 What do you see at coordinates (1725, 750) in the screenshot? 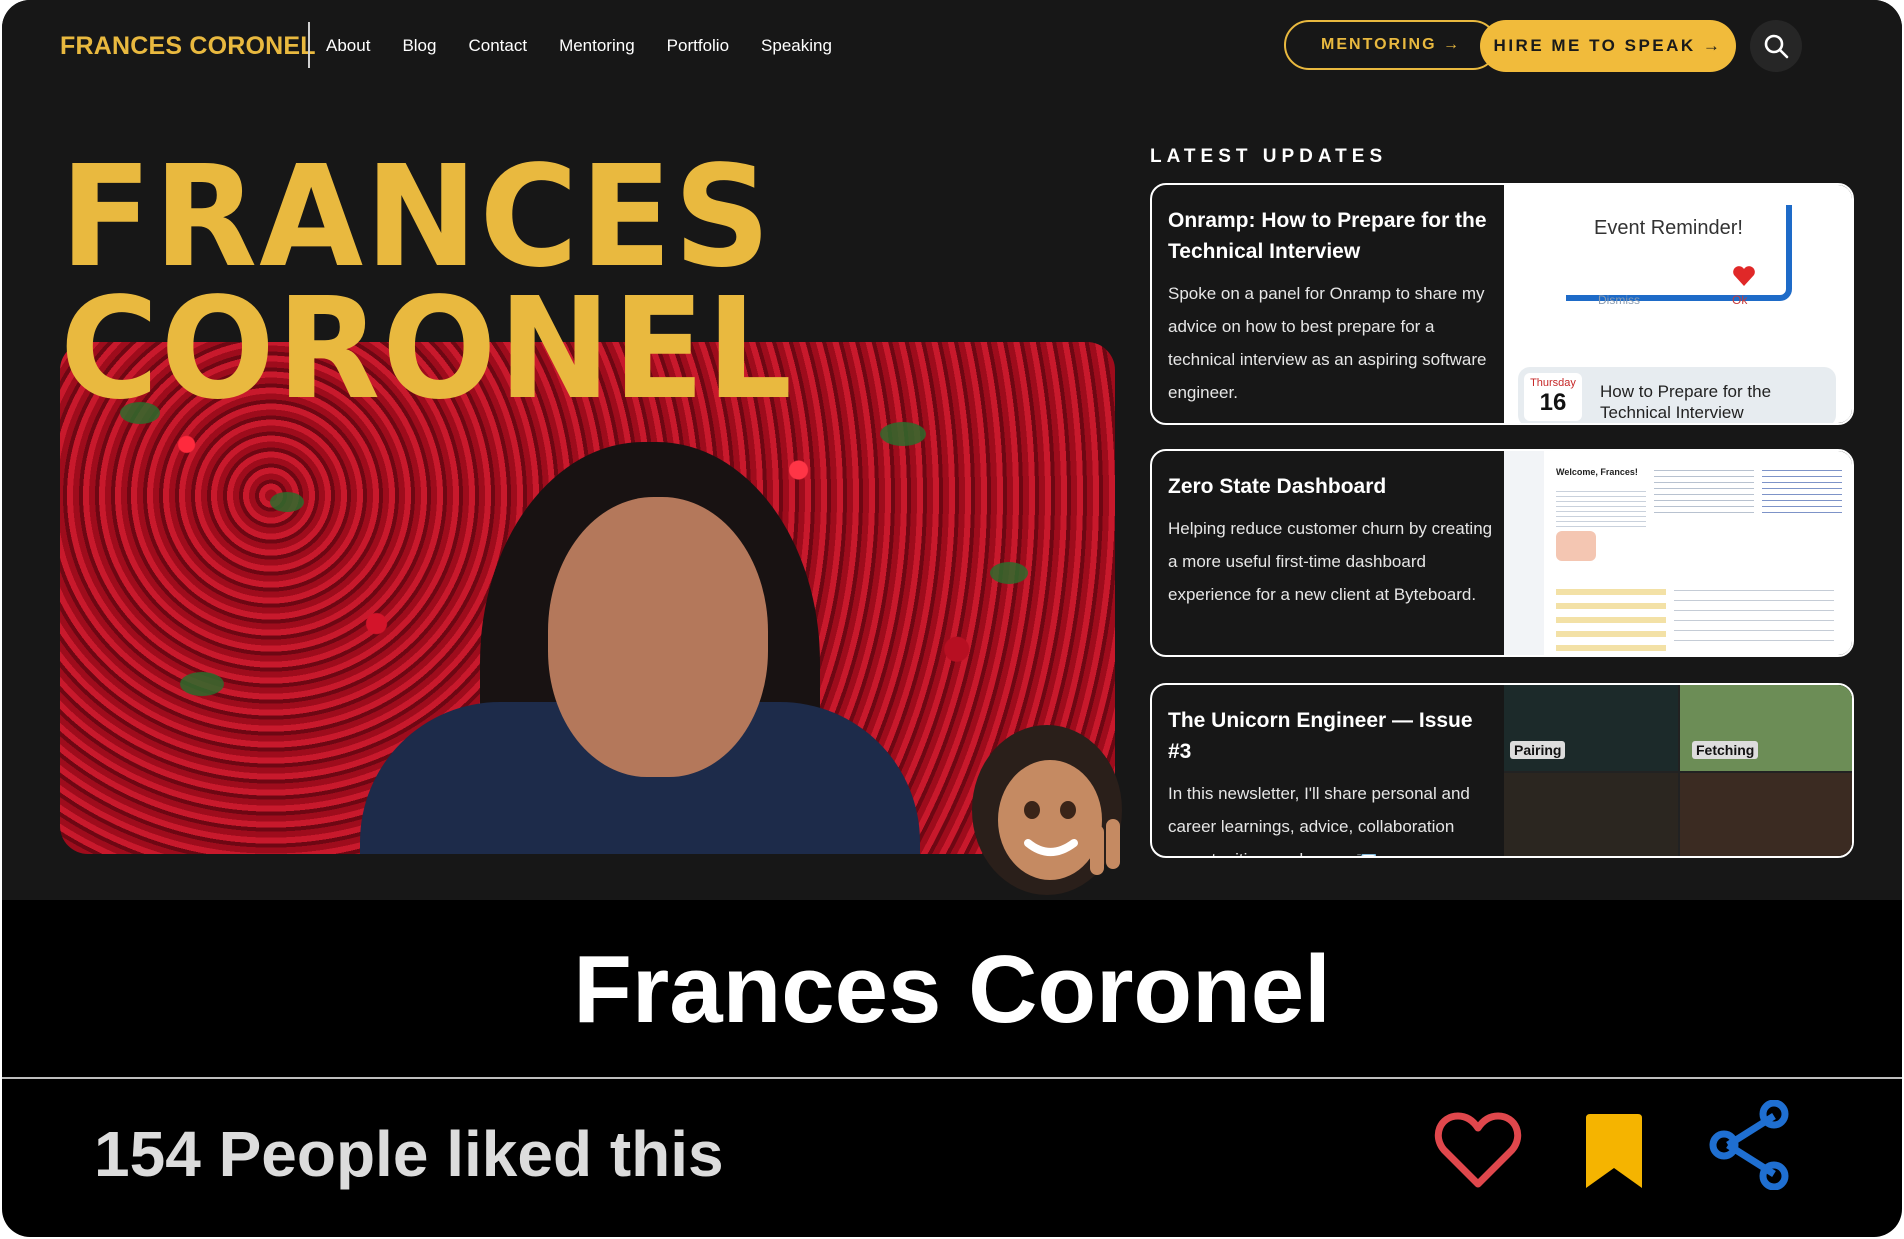
I see `fetching-label: Fetching` at bounding box center [1725, 750].